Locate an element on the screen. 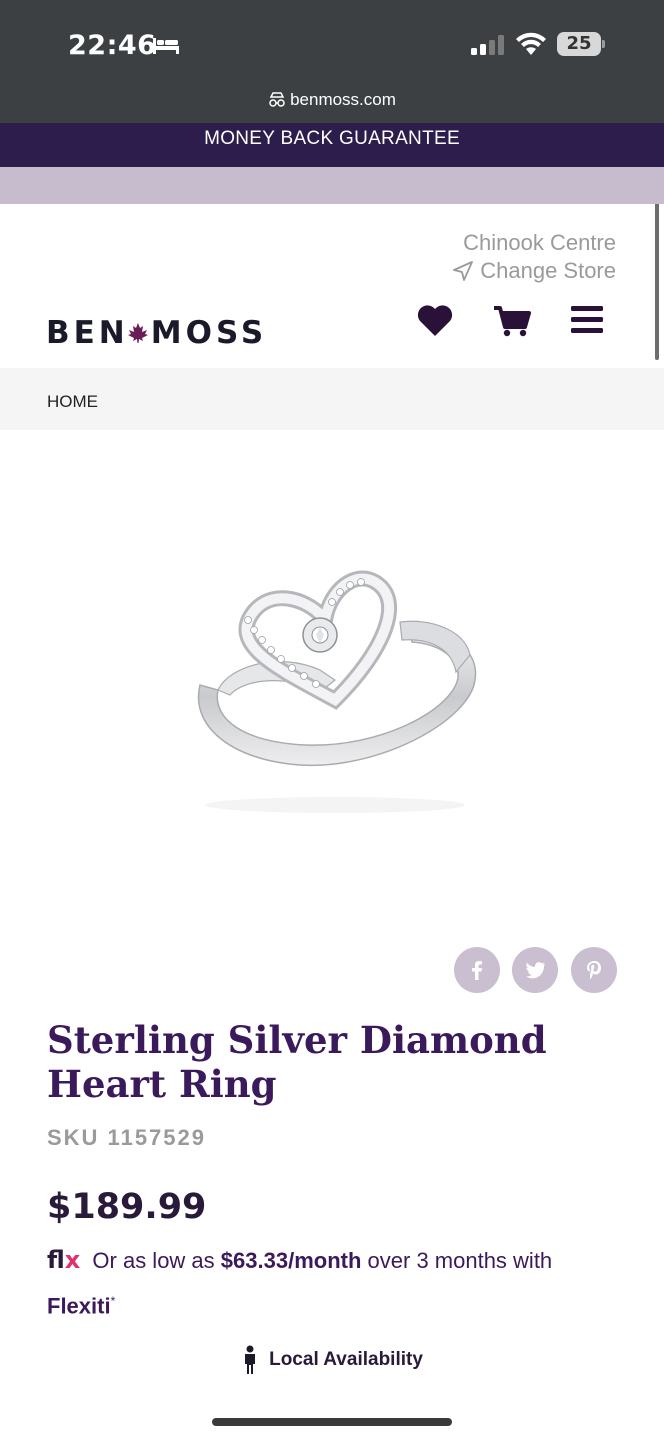  share-twitter-button is located at coordinates (535, 970).